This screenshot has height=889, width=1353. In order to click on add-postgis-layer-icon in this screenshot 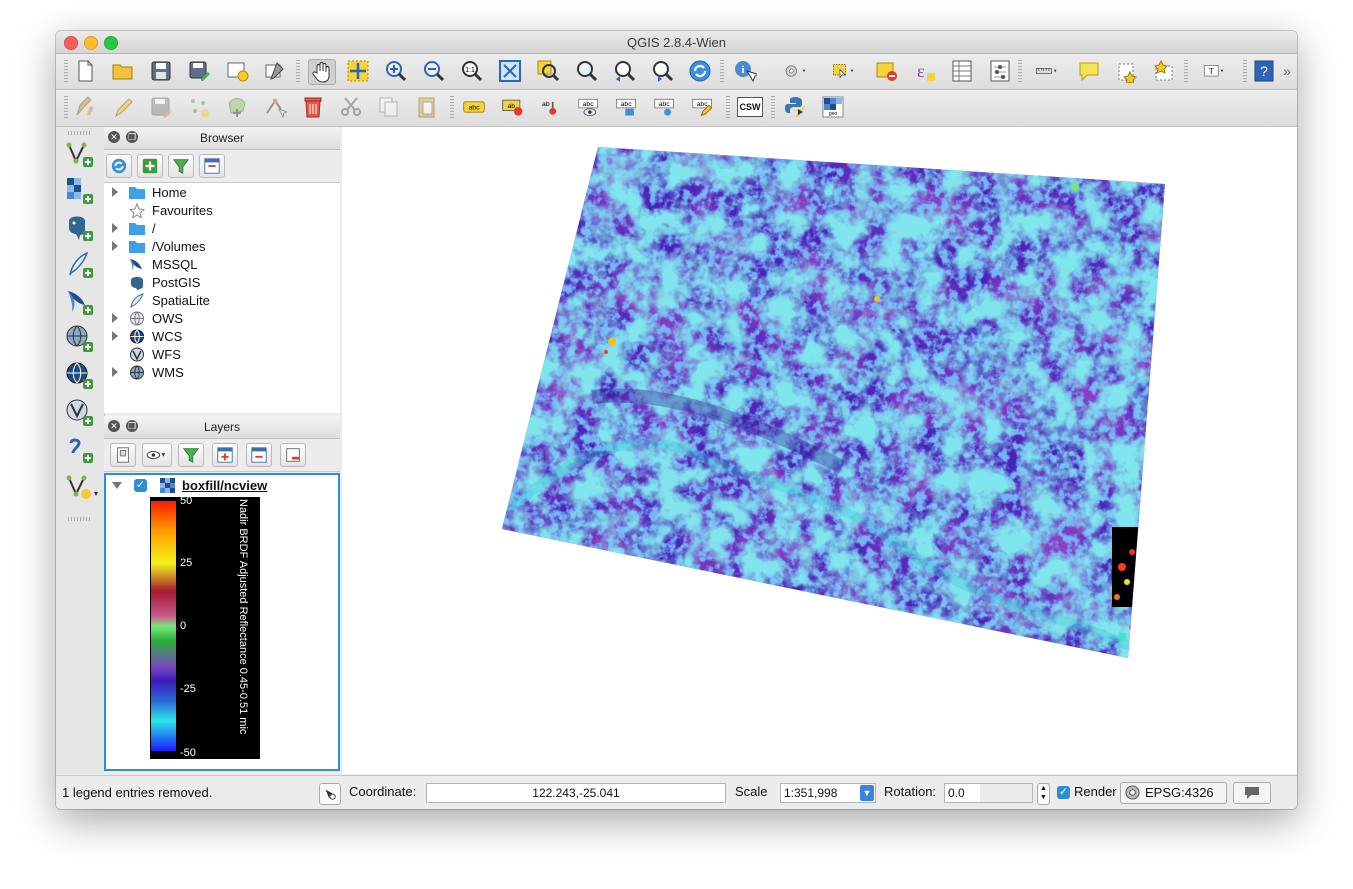, I will do `click(80, 228)`.